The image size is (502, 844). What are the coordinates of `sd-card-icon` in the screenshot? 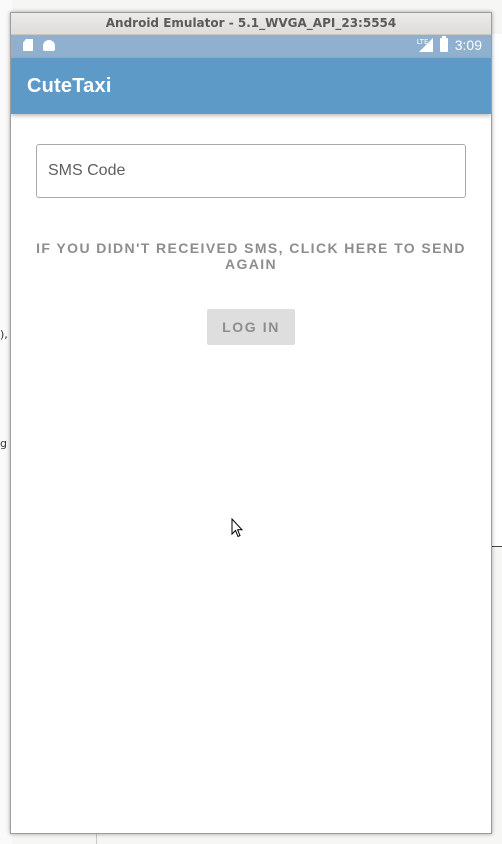 It's located at (28, 45).